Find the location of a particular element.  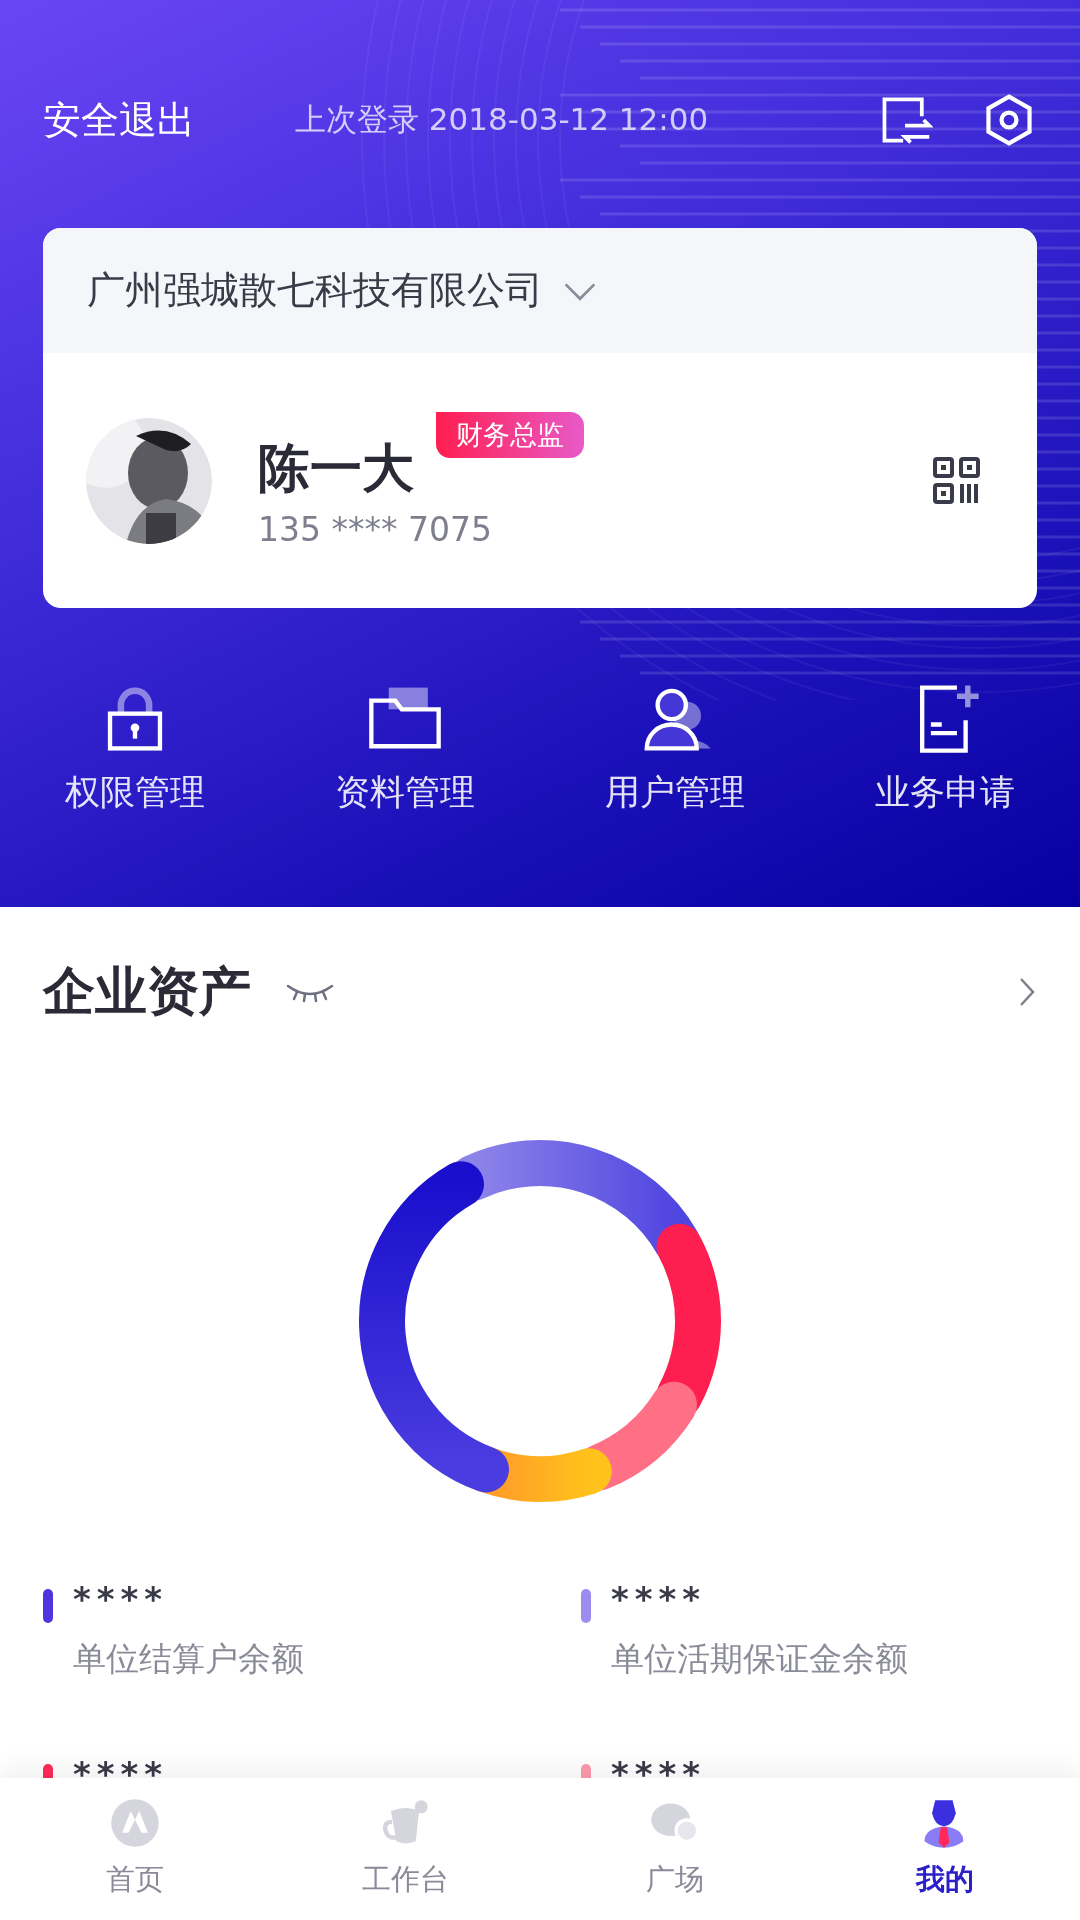

qr-code-icon is located at coordinates (957, 480).